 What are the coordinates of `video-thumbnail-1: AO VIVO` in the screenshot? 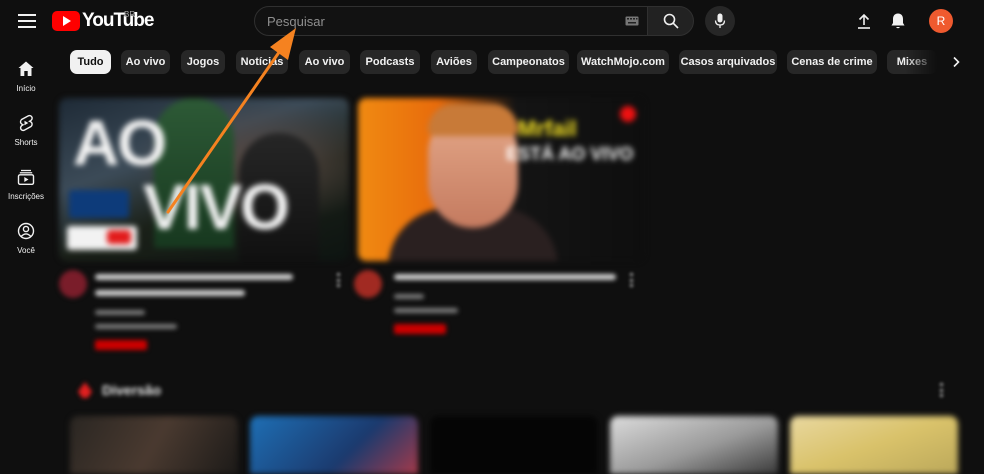 It's located at (204, 179).